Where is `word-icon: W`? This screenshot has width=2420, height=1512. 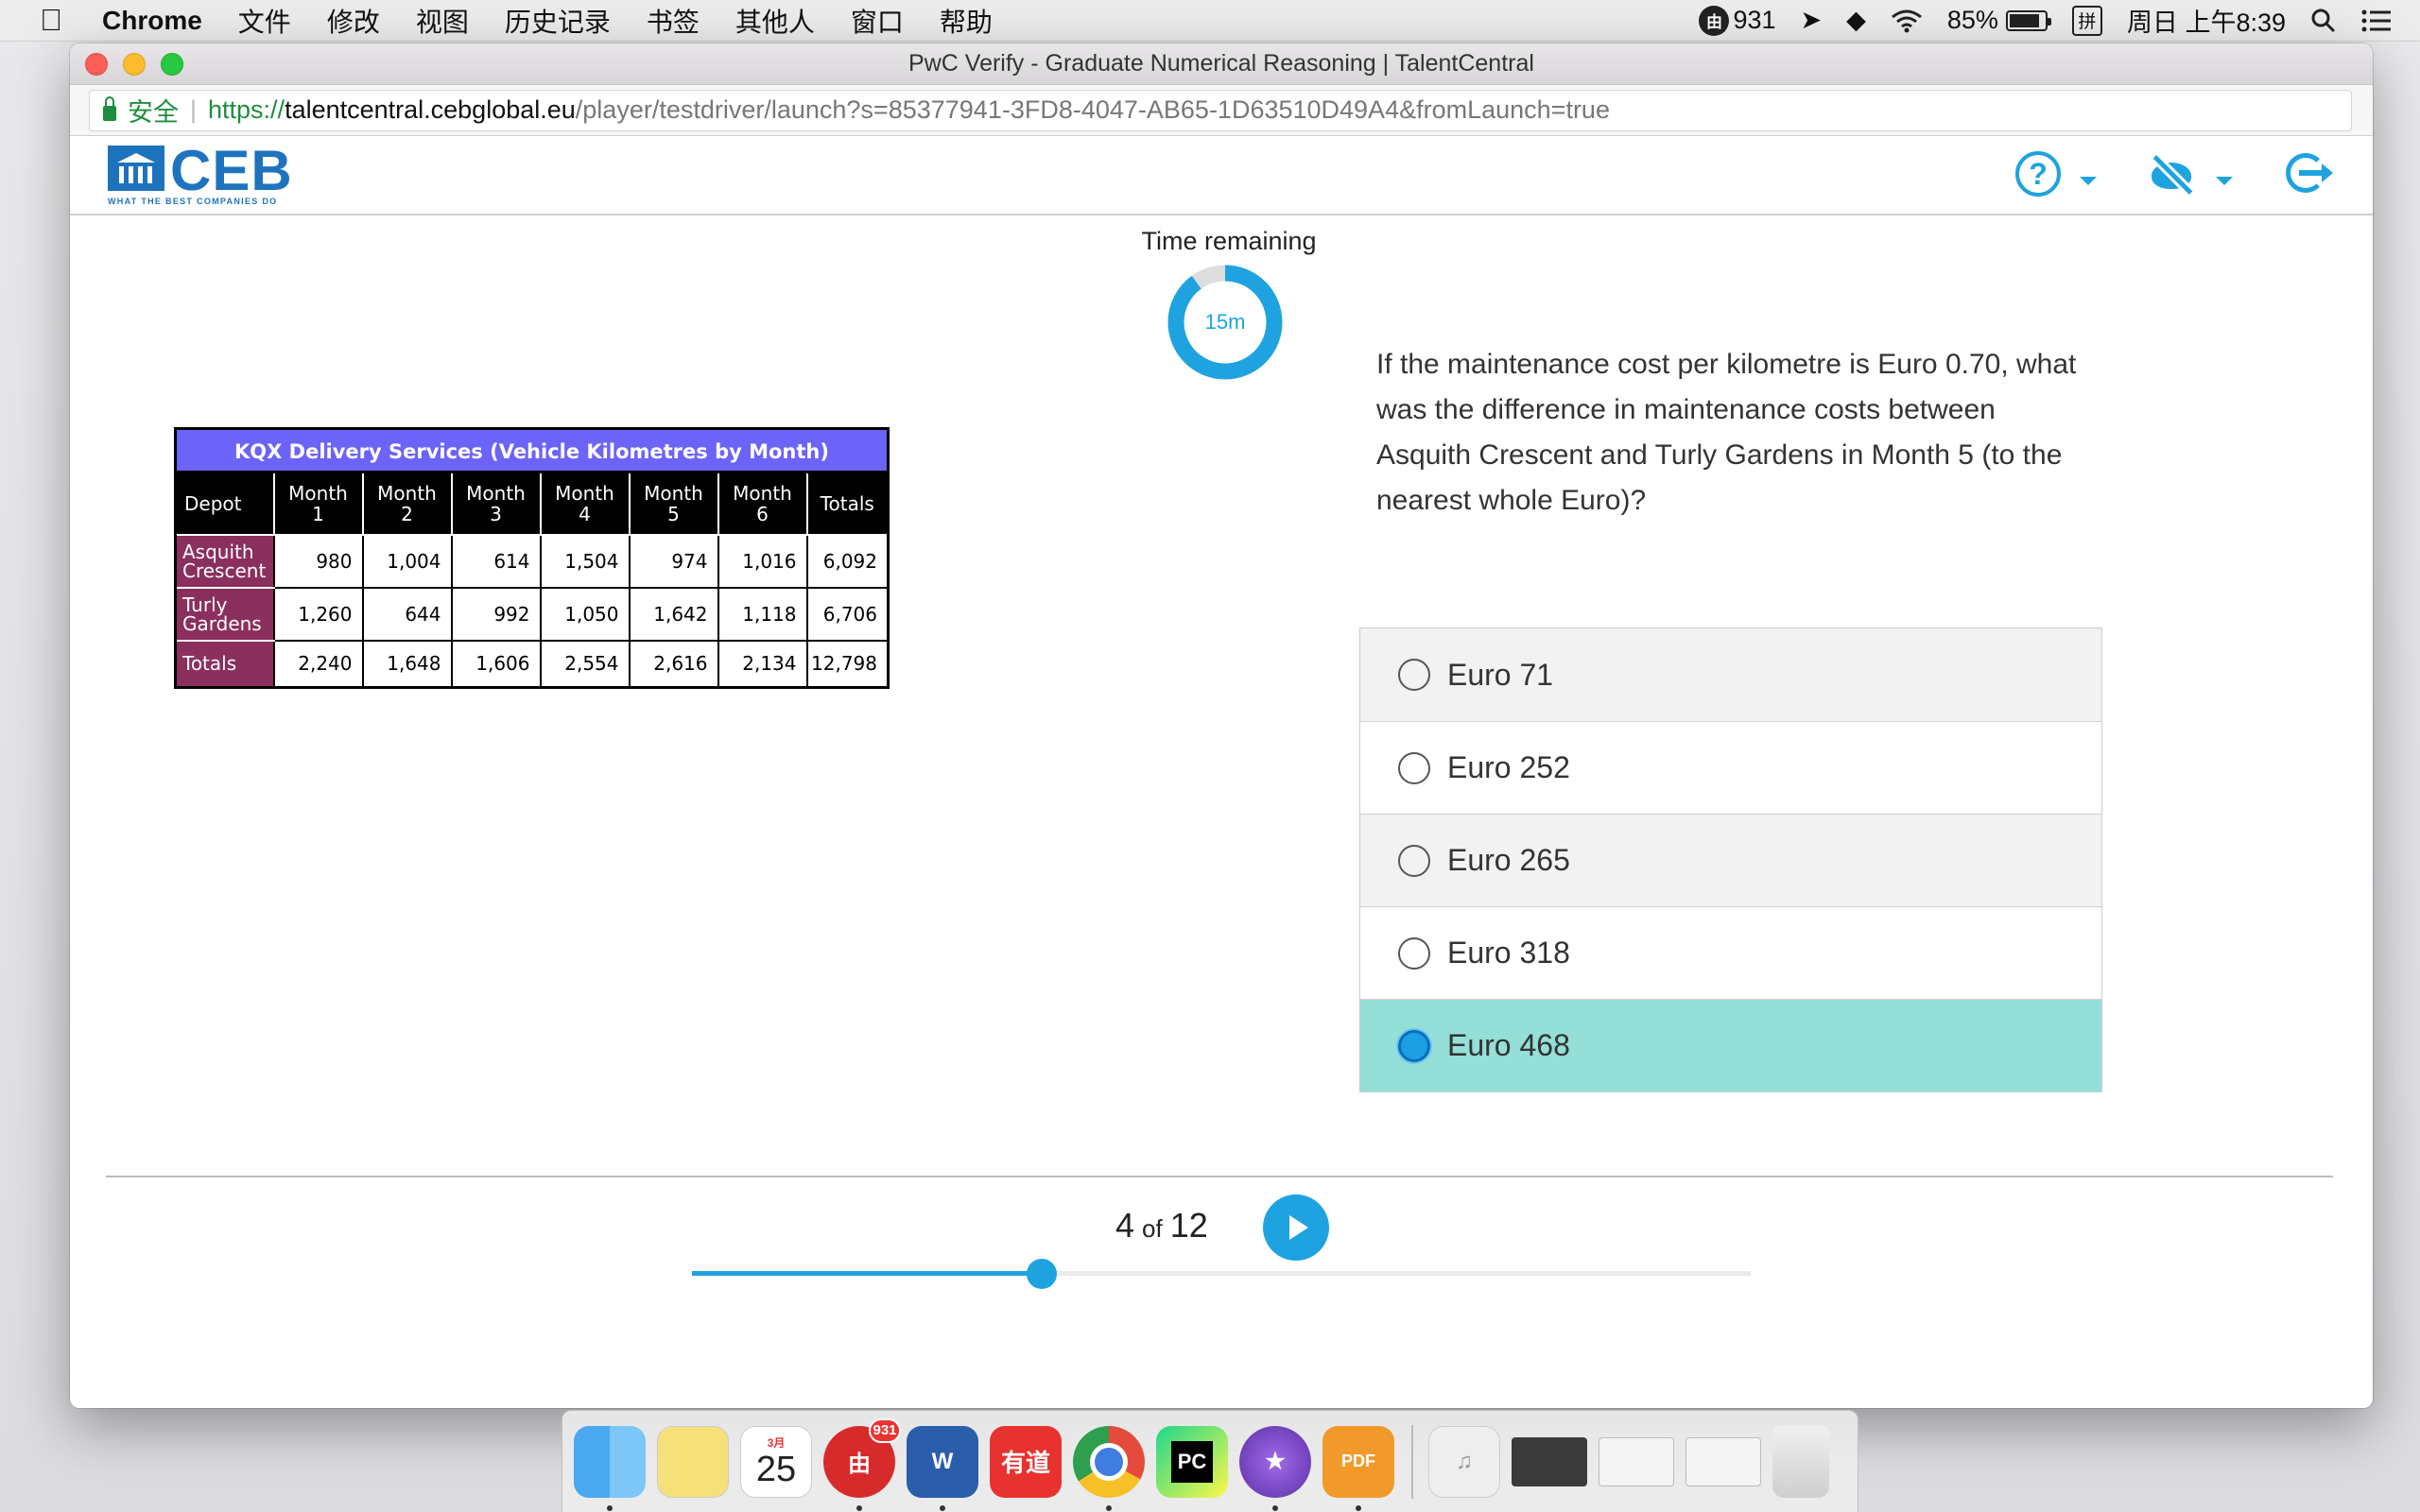
word-icon: W is located at coordinates (942, 1468).